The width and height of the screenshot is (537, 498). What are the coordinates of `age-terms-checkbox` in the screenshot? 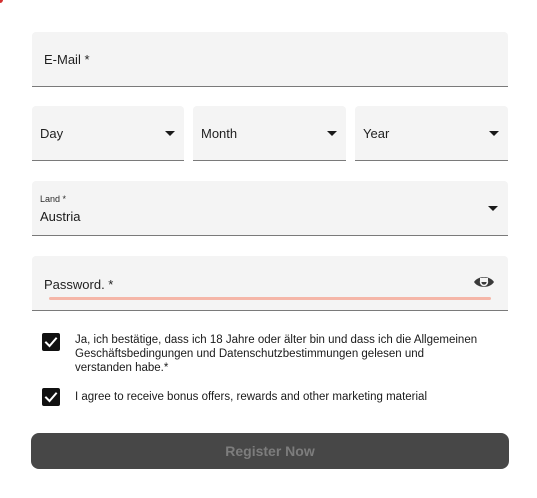 It's located at (51, 342).